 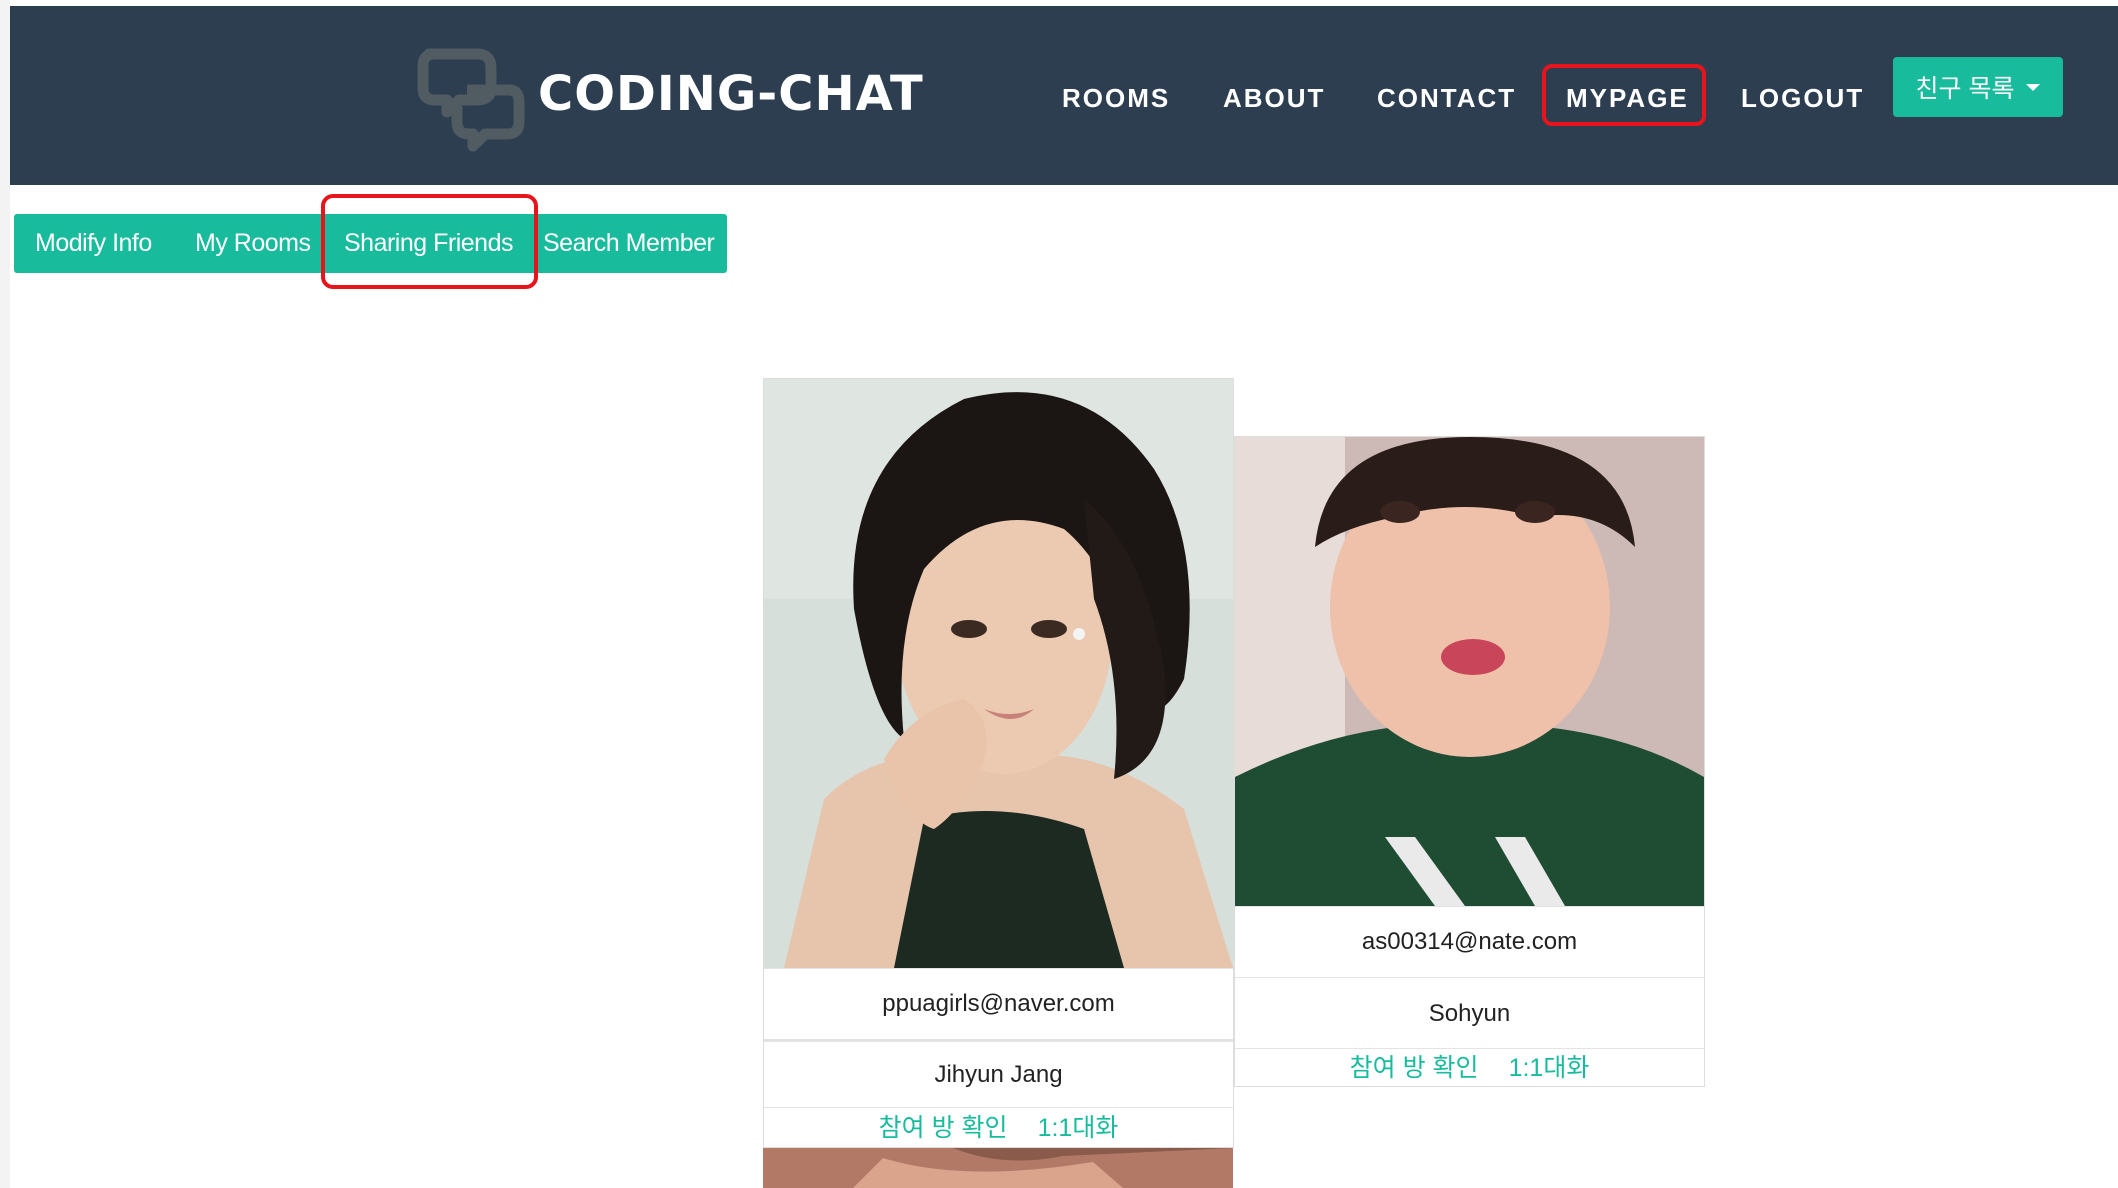 I want to click on friend-photo-partial, so click(x=998, y=1168).